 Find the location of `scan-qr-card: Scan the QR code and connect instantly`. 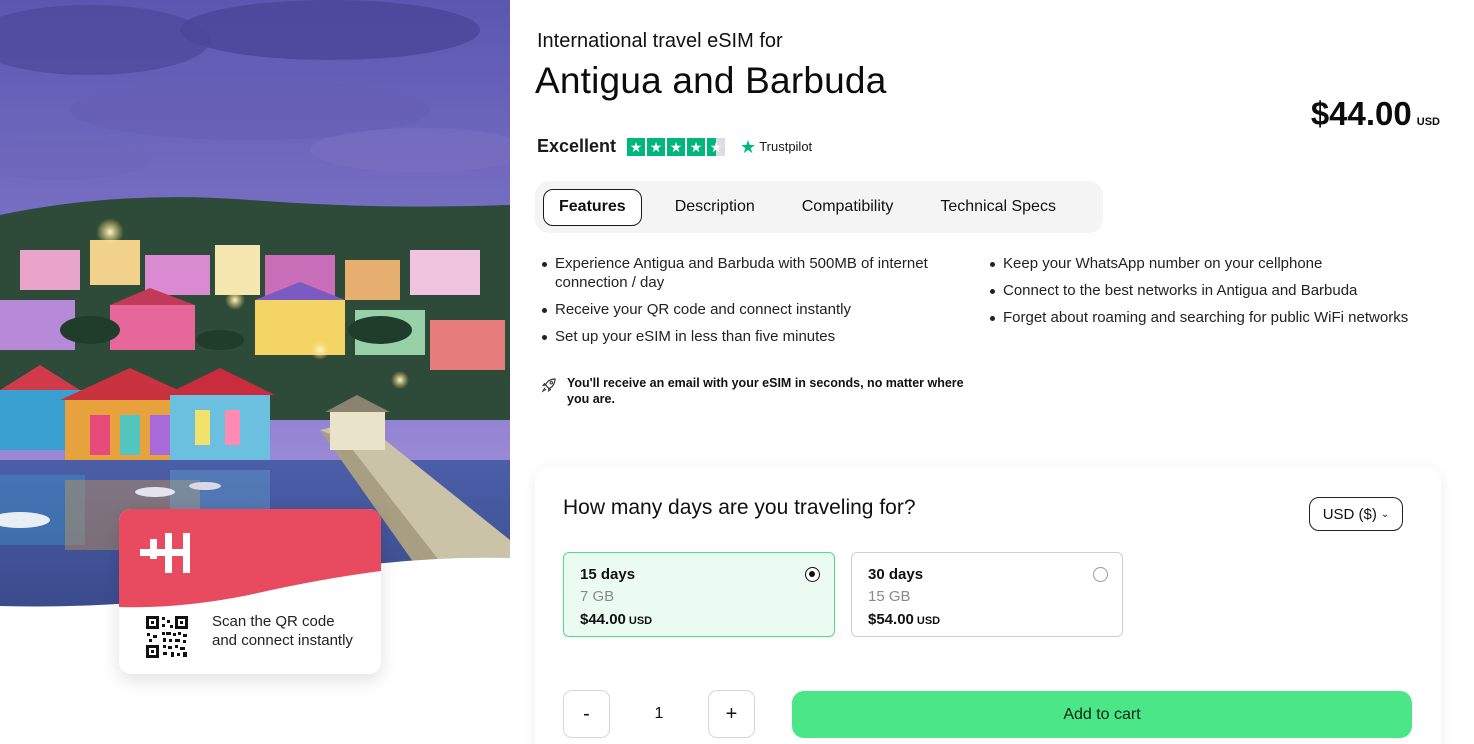

scan-qr-card: Scan the QR code and connect instantly is located at coordinates (250, 591).